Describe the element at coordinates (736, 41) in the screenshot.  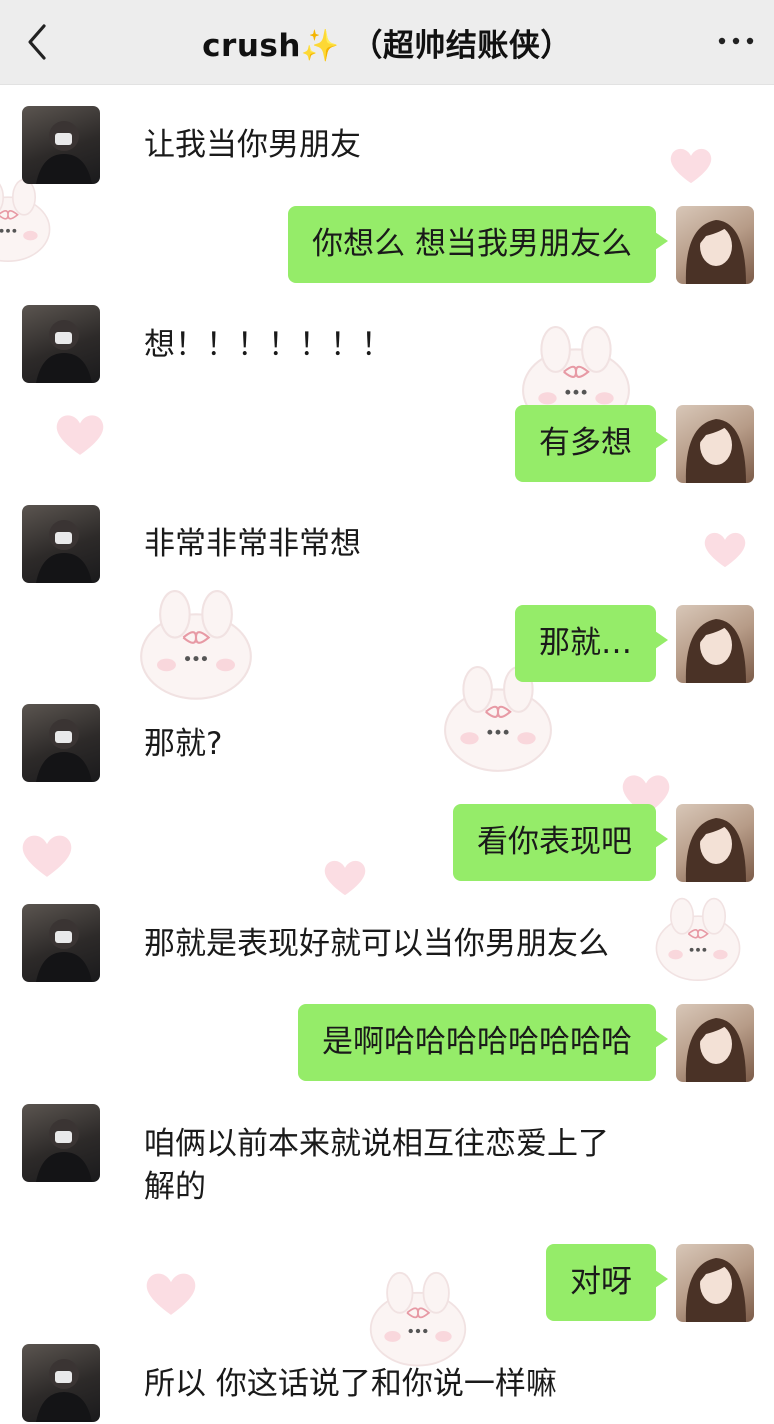
I see `more-options-icon` at that location.